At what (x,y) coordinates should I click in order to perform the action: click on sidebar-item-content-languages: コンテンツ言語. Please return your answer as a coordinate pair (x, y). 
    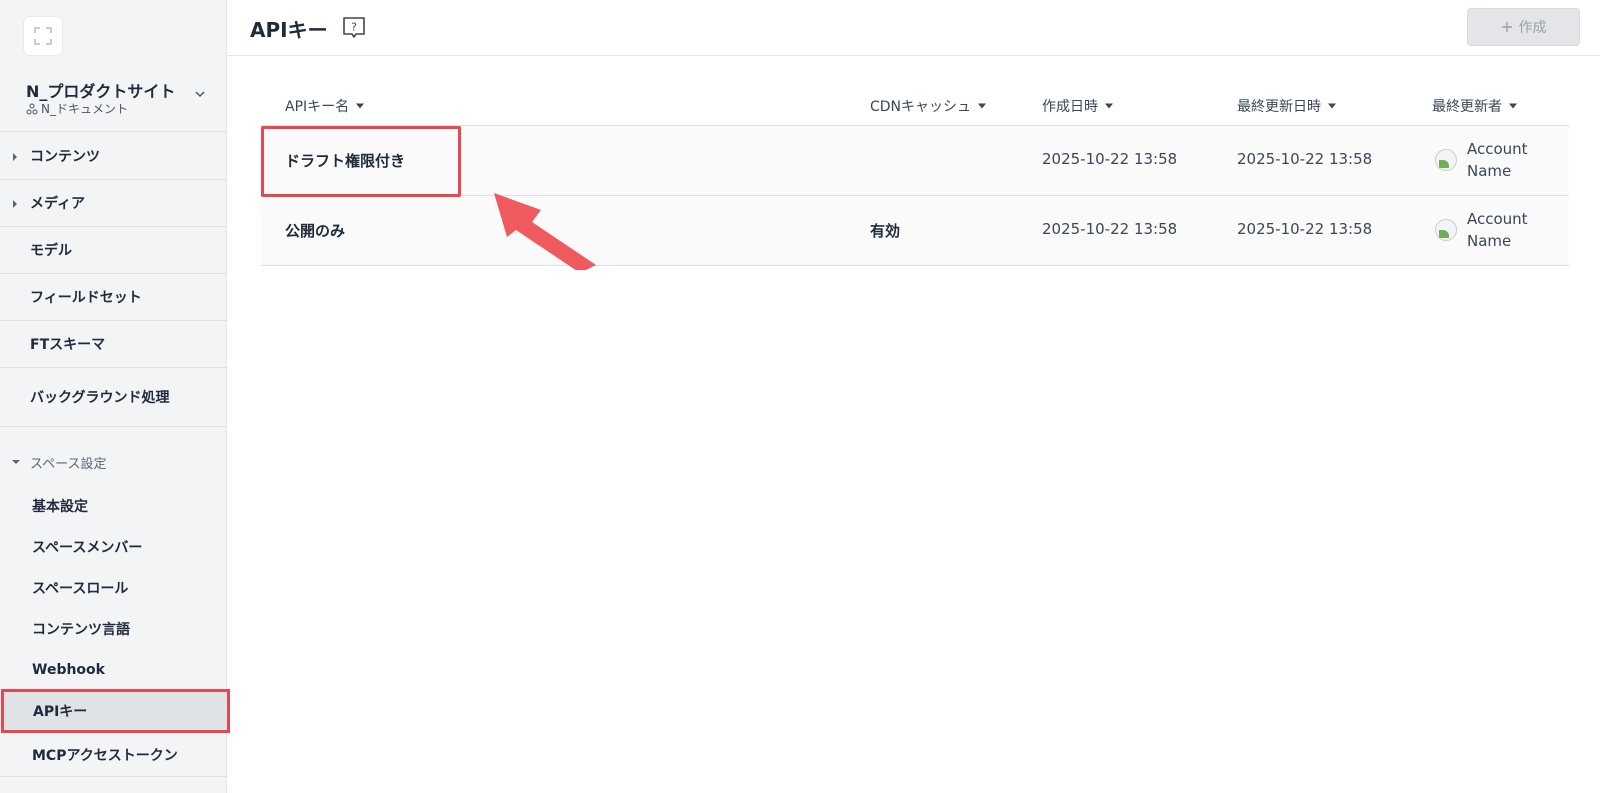
    Looking at the image, I should click on (113, 629).